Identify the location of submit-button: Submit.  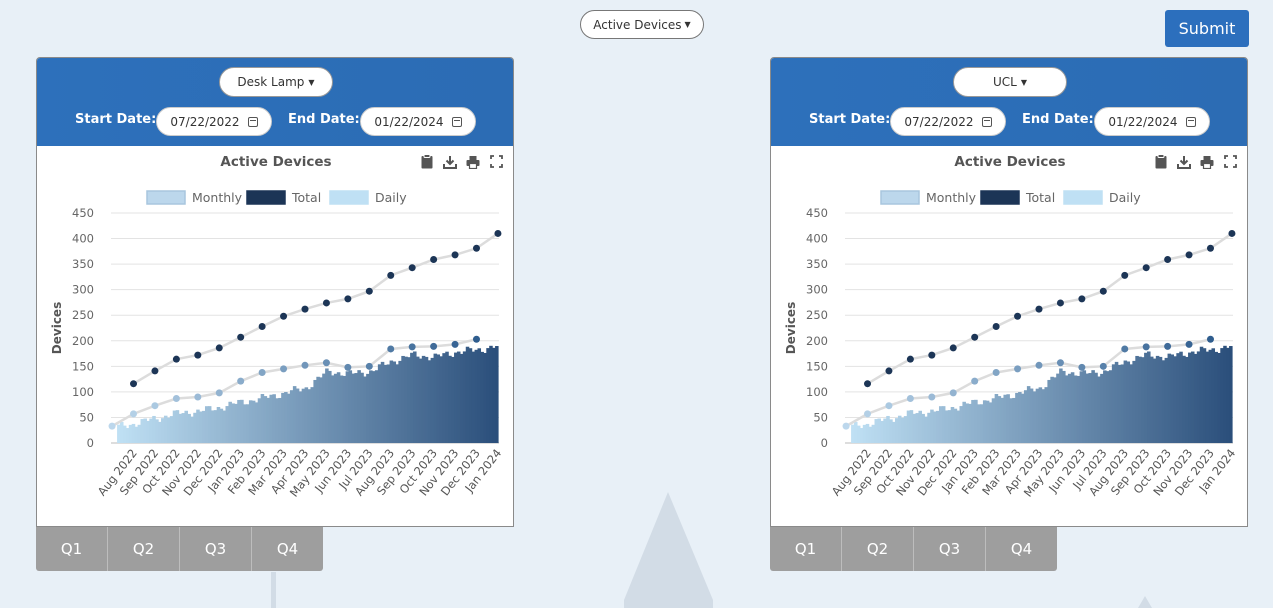
(1207, 28).